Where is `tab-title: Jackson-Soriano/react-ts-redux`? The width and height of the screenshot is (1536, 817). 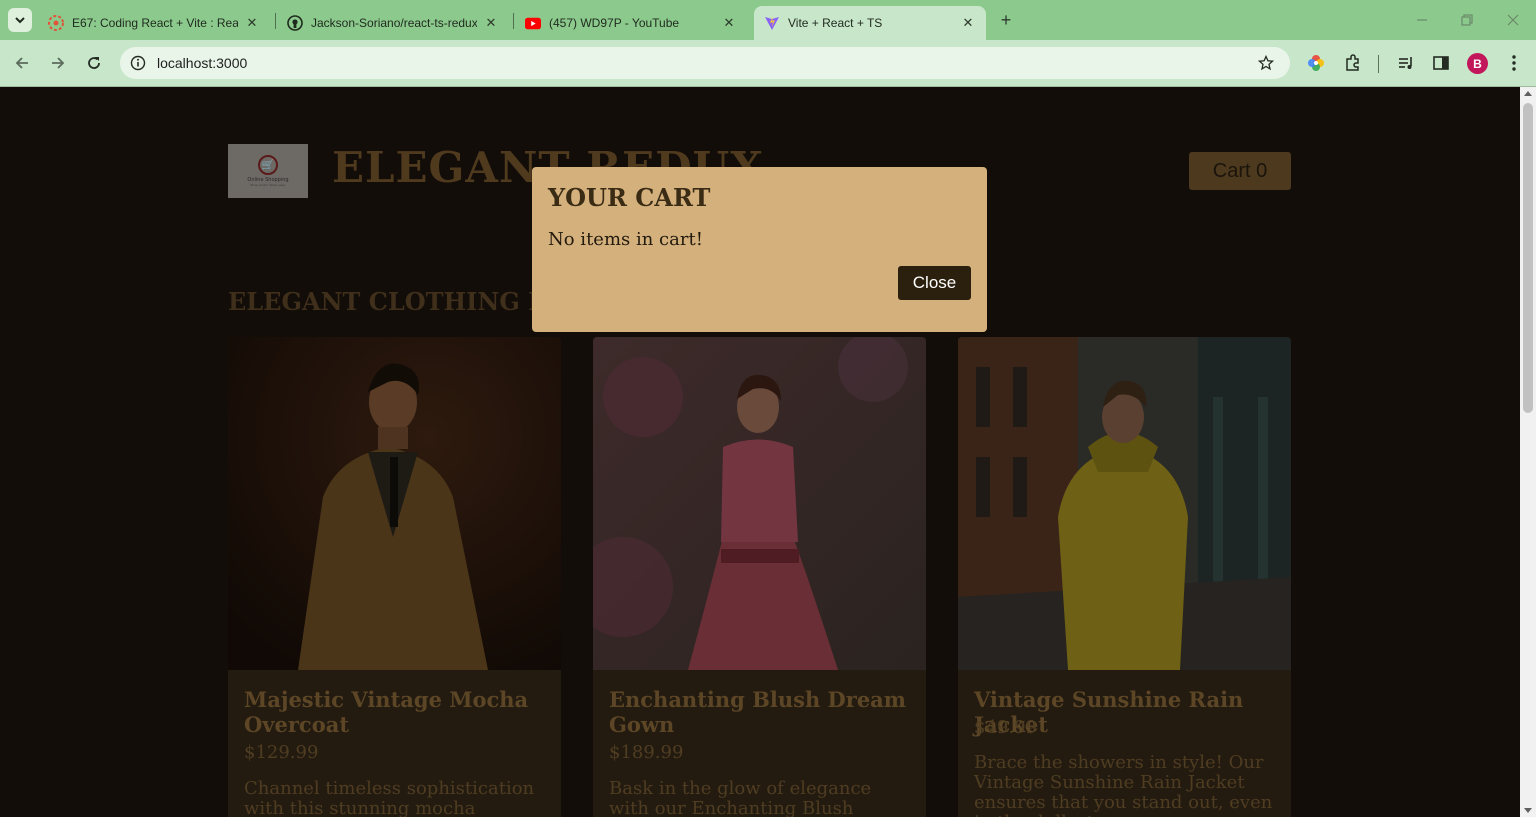 tab-title: Jackson-Soriano/react-ts-redux is located at coordinates (394, 23).